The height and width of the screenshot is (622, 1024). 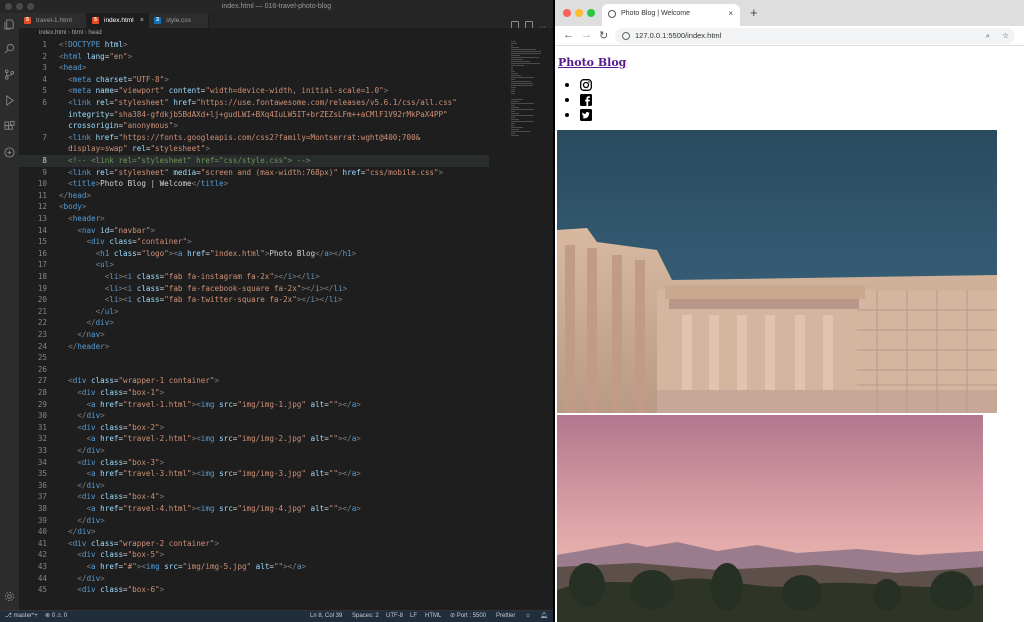 What do you see at coordinates (254, 335) in the screenshot?
I see `code-line: 23 </nav>` at bounding box center [254, 335].